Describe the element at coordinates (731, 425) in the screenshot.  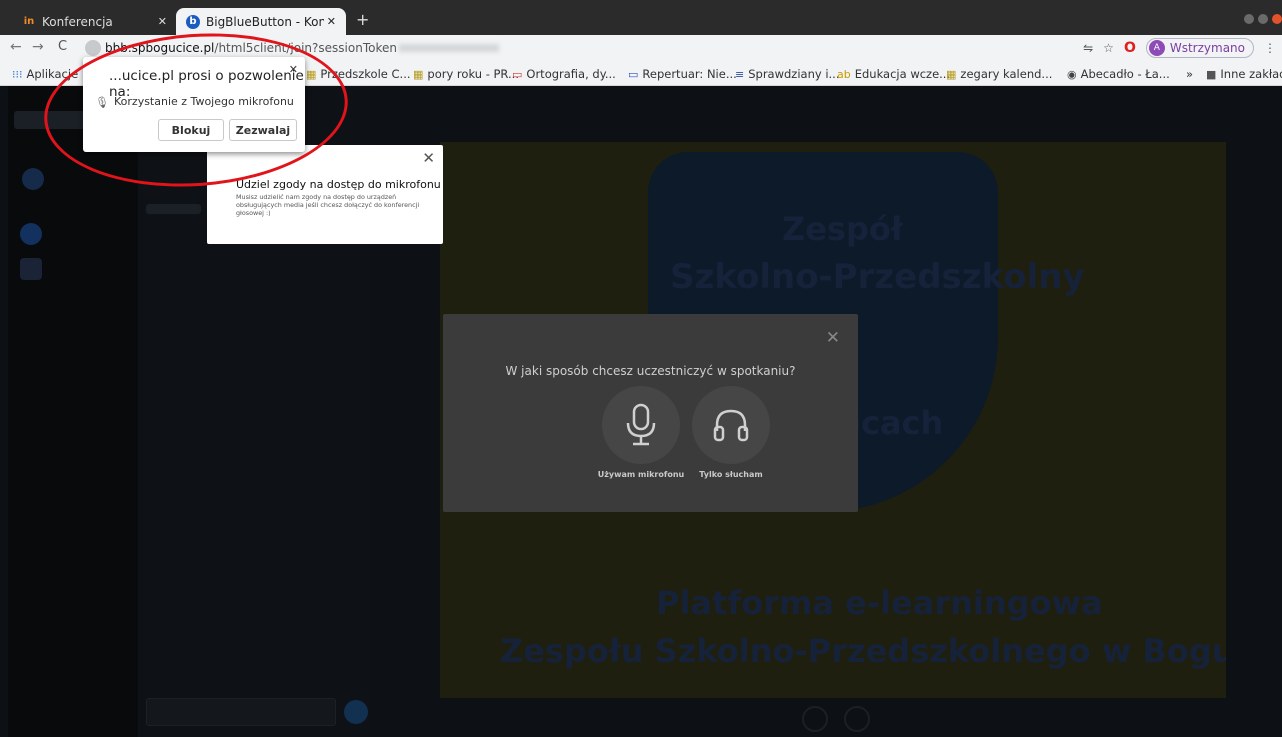
I see `headphones-icon` at that location.